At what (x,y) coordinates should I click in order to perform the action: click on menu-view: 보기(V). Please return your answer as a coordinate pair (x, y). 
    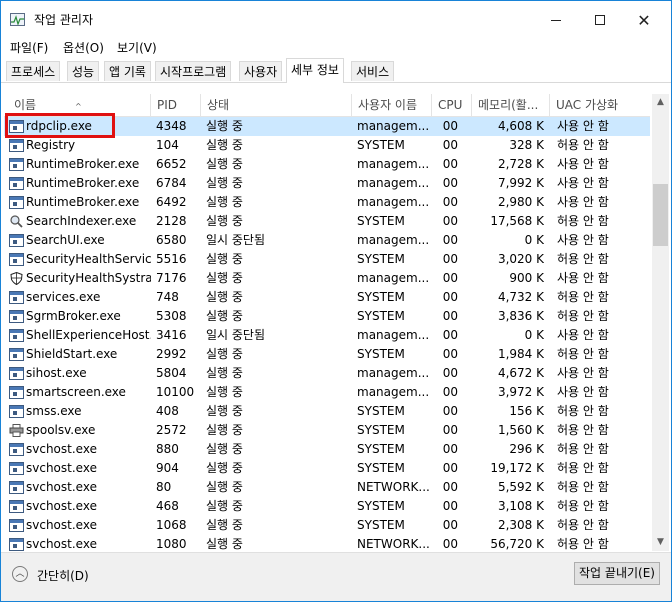
    Looking at the image, I should click on (137, 47).